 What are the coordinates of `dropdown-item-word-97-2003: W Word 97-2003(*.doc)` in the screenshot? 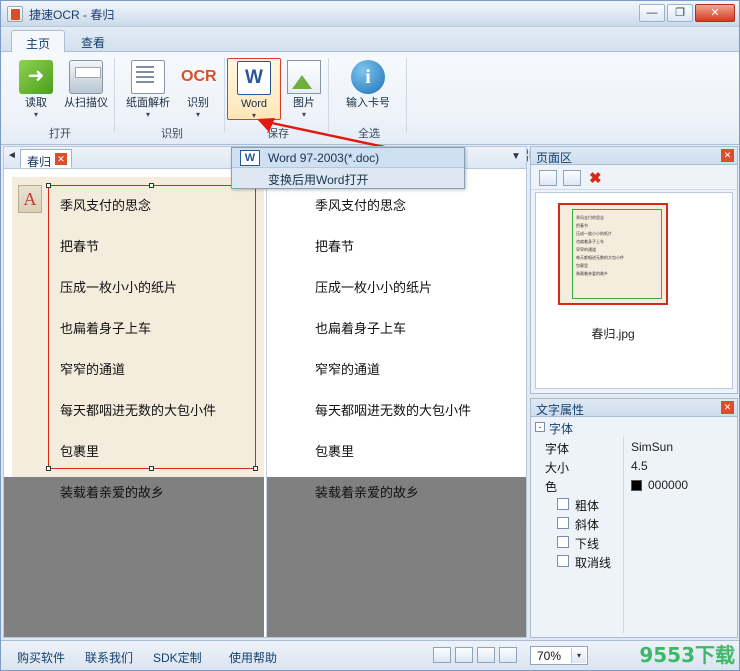 It's located at (348, 158).